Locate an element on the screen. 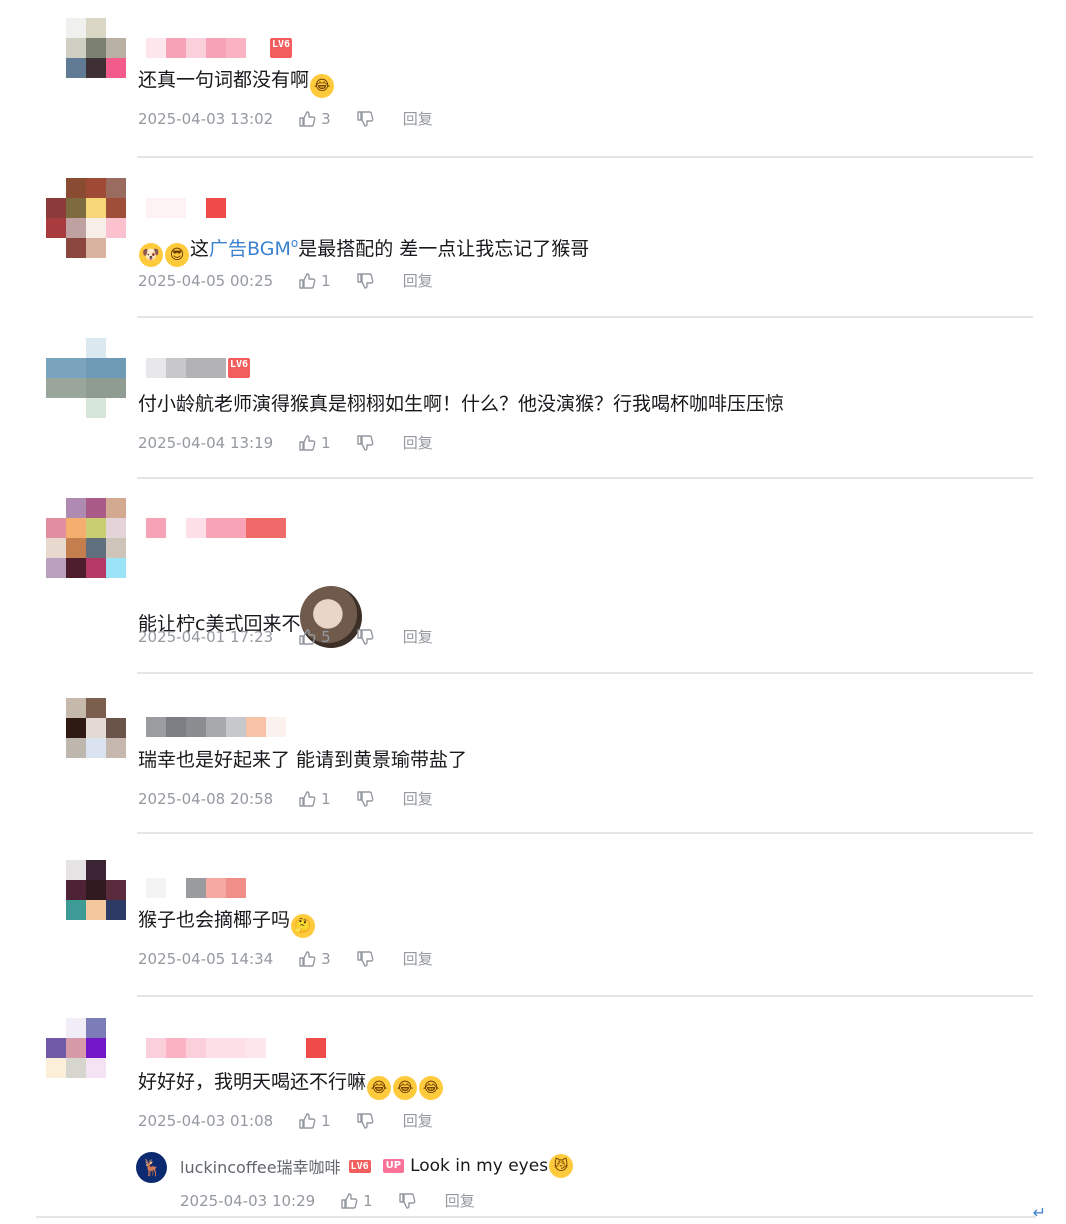  reply-meta: 2025-04-03 10:29 1 回复 is located at coordinates (338, 1200).